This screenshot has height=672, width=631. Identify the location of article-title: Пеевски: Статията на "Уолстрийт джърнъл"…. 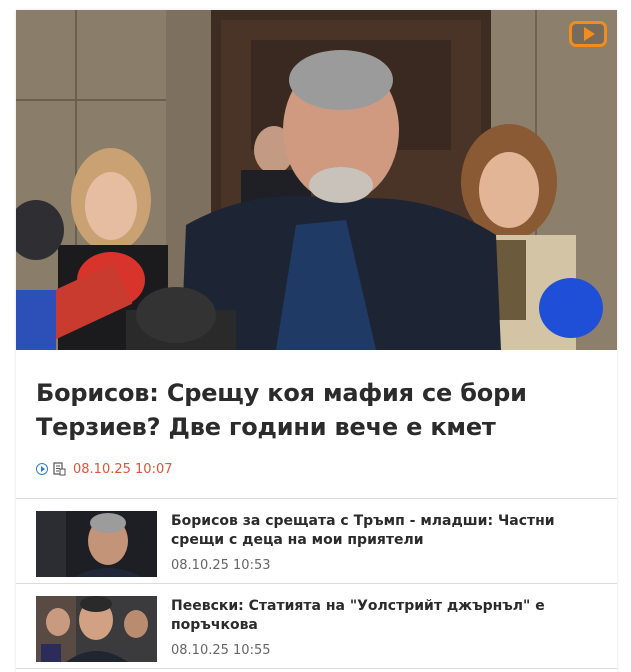
(389, 616).